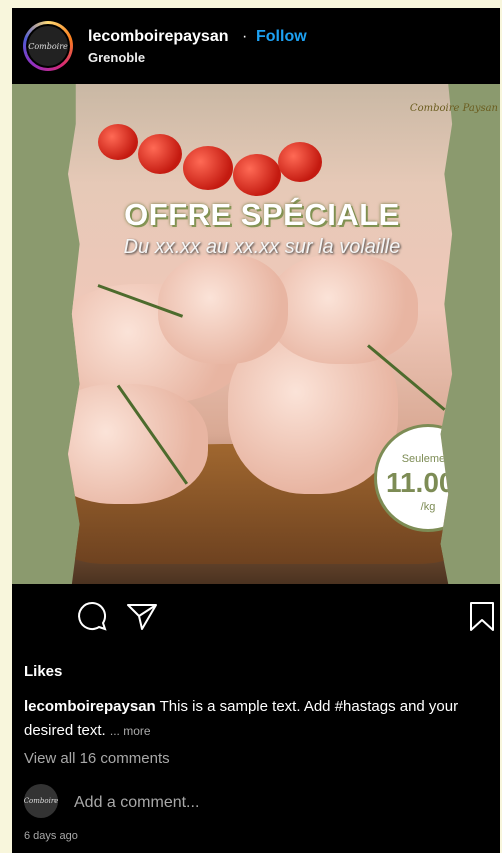  I want to click on comment-input, so click(264, 803).